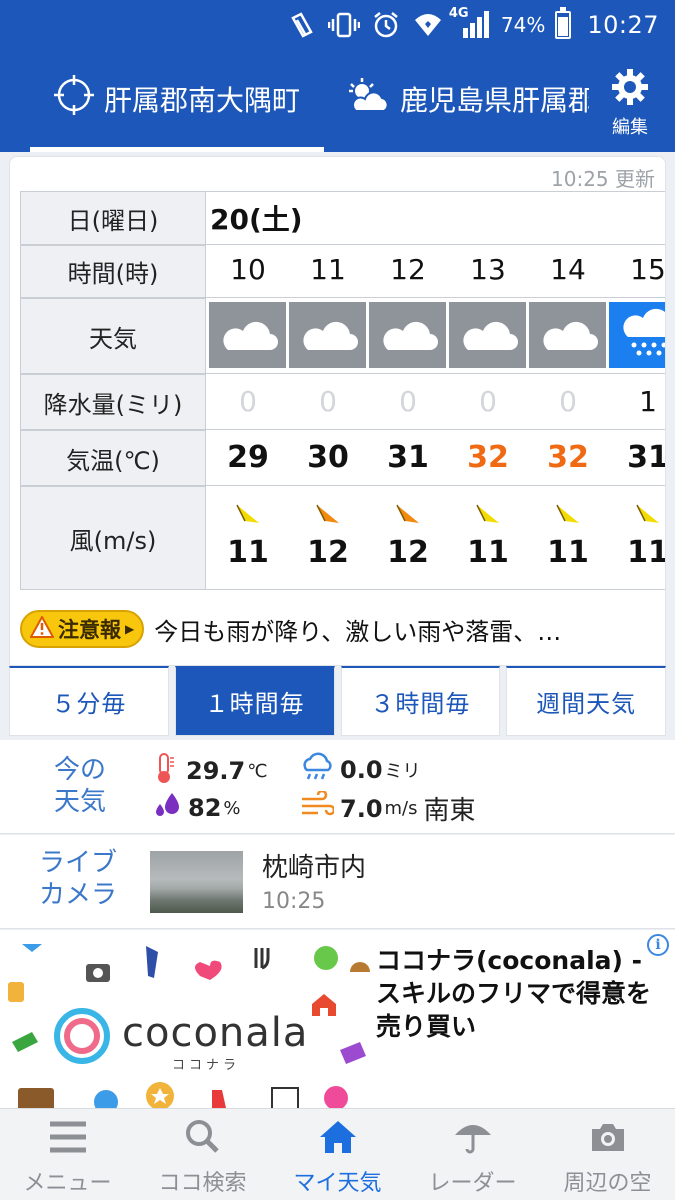  Describe the element at coordinates (563, 23) in the screenshot. I see `battery-icon` at that location.